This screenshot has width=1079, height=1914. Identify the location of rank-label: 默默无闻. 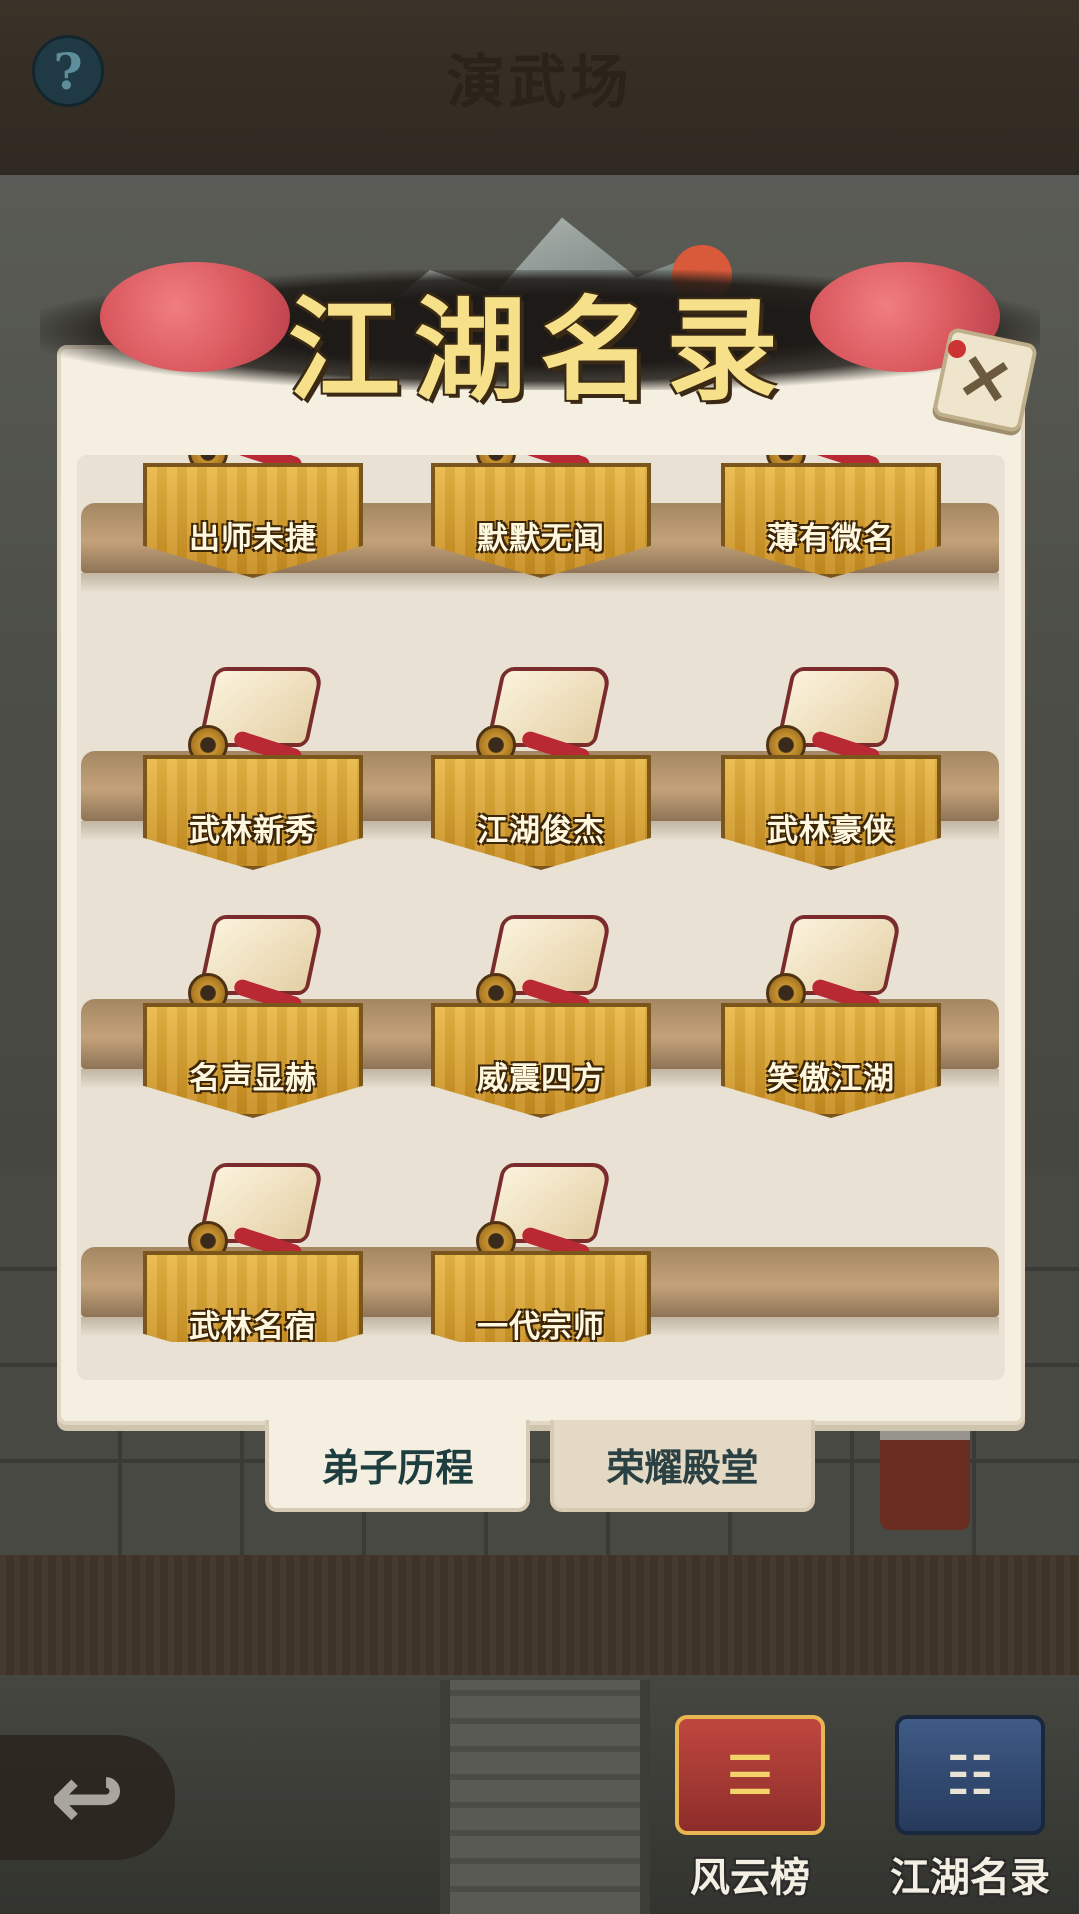
(541, 539).